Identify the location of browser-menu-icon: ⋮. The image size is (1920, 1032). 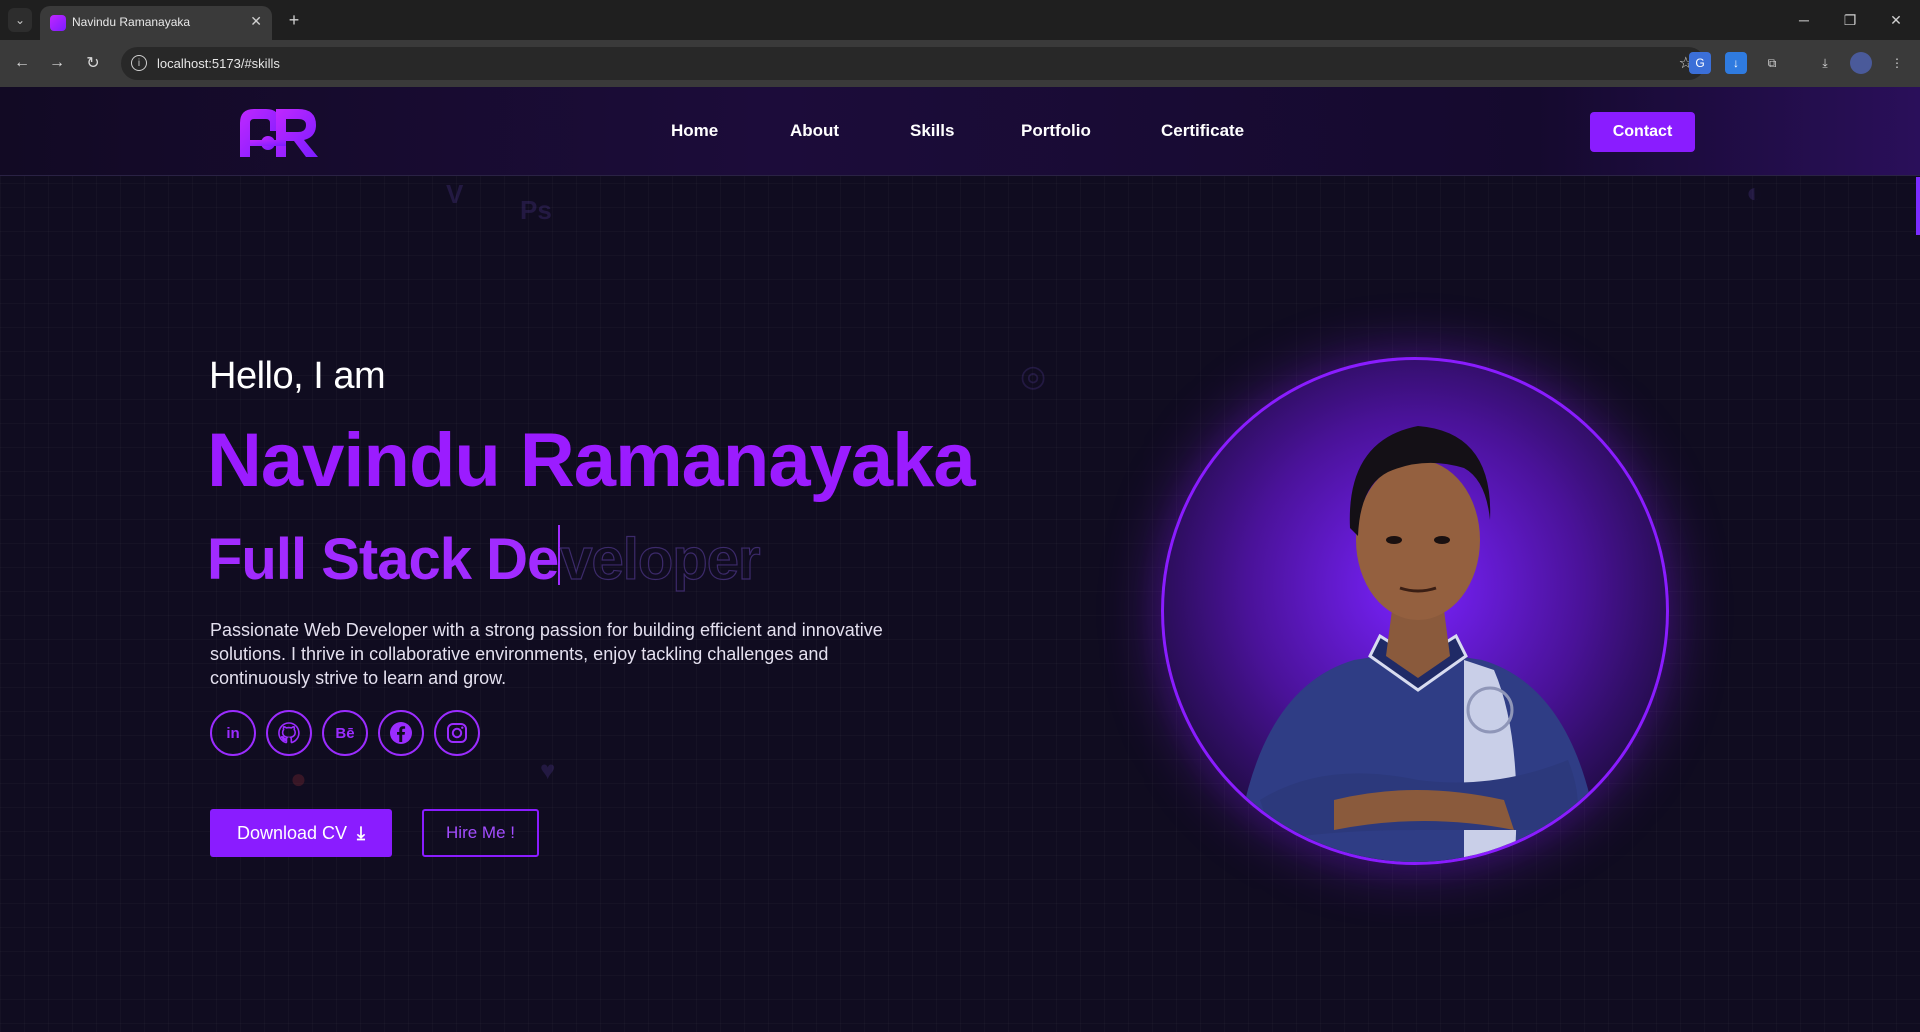
(1897, 63).